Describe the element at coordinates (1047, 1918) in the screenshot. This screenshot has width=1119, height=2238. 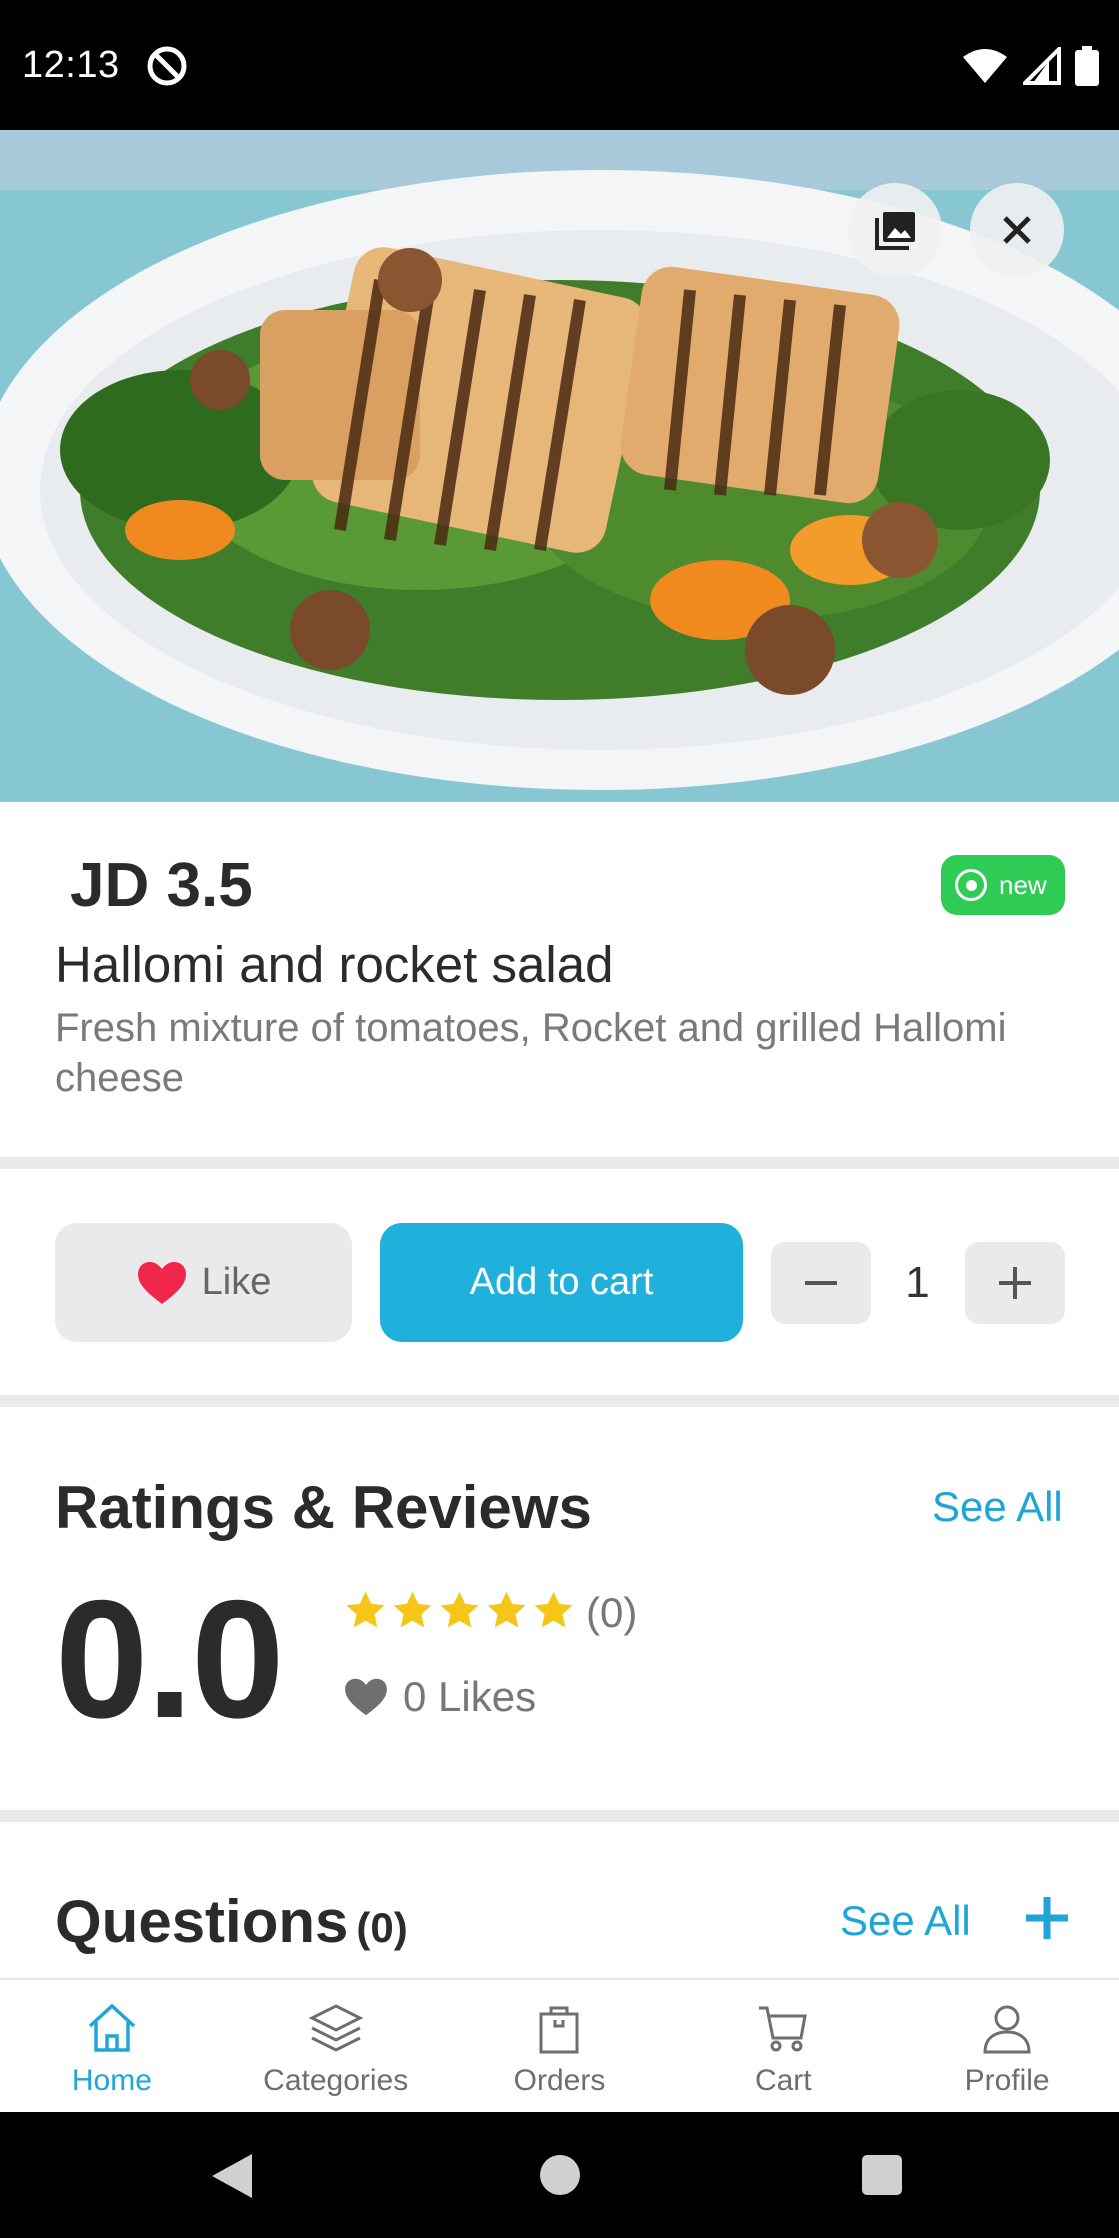
I see `add-question-icon` at that location.